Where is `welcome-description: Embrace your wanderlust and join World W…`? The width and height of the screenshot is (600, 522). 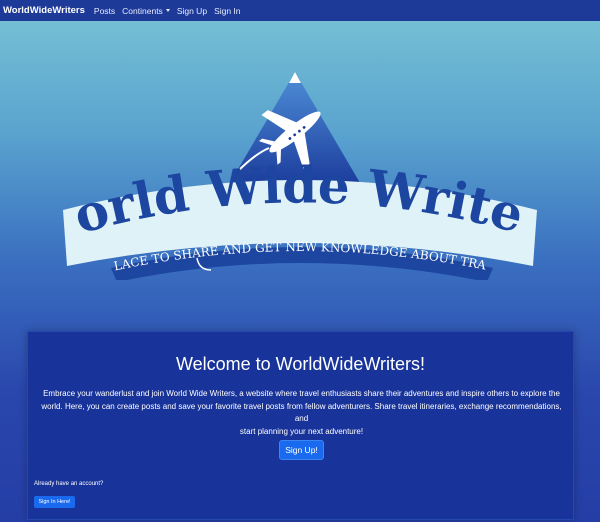 welcome-description: Embrace your wanderlust and join World W… is located at coordinates (301, 413).